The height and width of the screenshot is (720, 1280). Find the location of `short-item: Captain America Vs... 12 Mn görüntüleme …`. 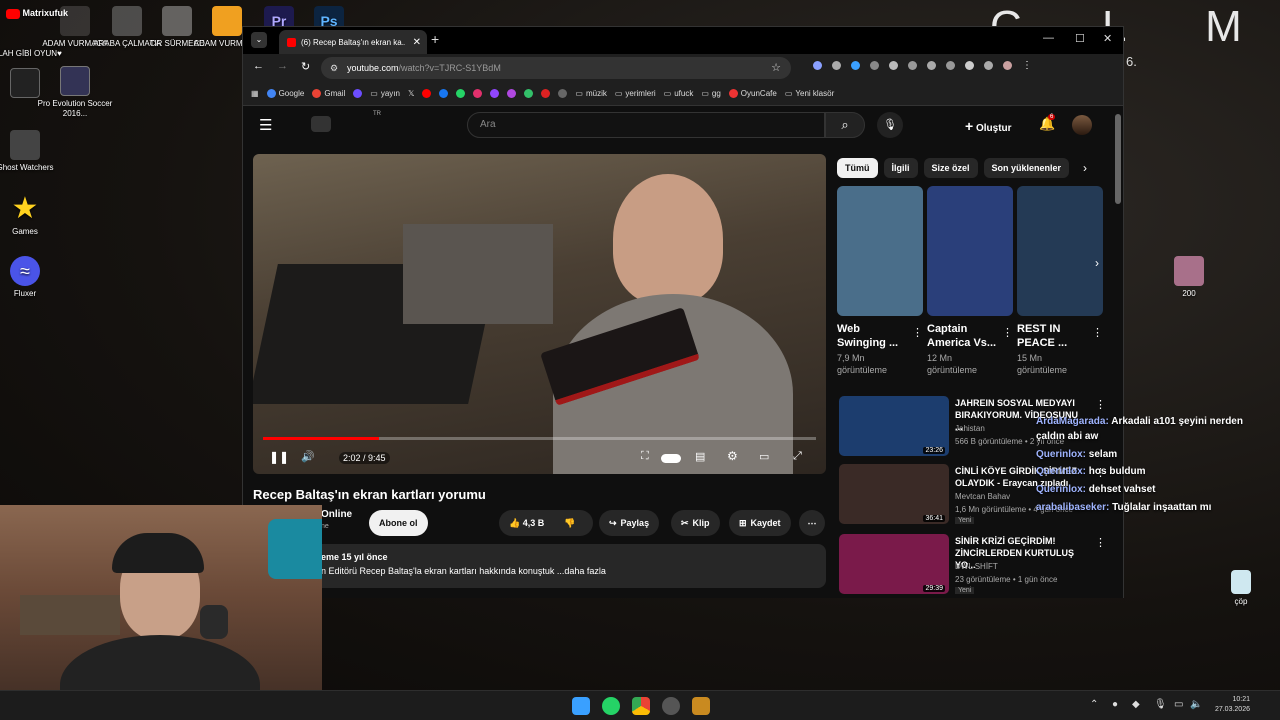

short-item: Captain America Vs... 12 Mn görüntüleme … is located at coordinates (970, 281).